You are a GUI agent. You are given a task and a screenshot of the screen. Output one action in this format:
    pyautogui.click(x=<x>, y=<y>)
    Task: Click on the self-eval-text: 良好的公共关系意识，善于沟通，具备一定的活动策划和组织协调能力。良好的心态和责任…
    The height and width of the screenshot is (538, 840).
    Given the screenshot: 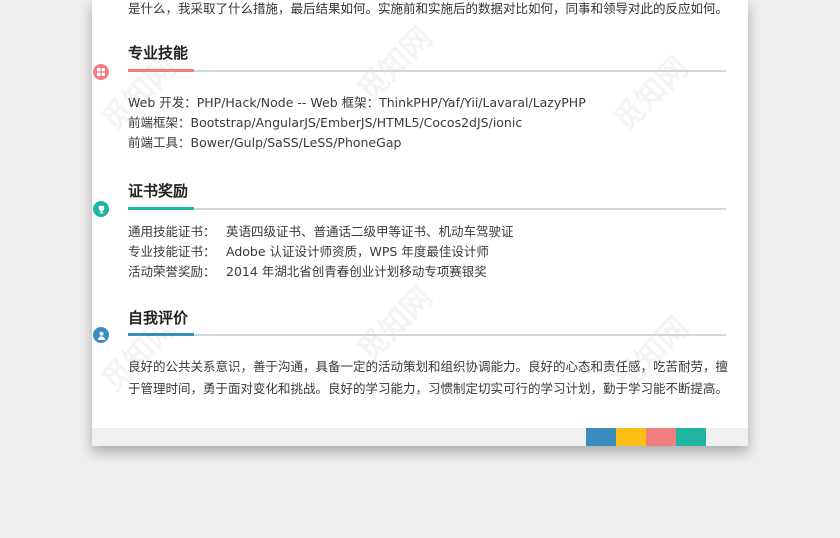 What is the action you would take?
    pyautogui.click(x=428, y=377)
    